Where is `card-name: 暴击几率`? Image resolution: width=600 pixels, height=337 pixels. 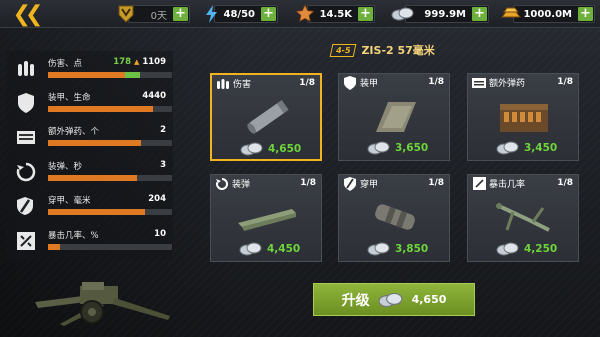
card-name: 暴击几率 is located at coordinates (507, 185).